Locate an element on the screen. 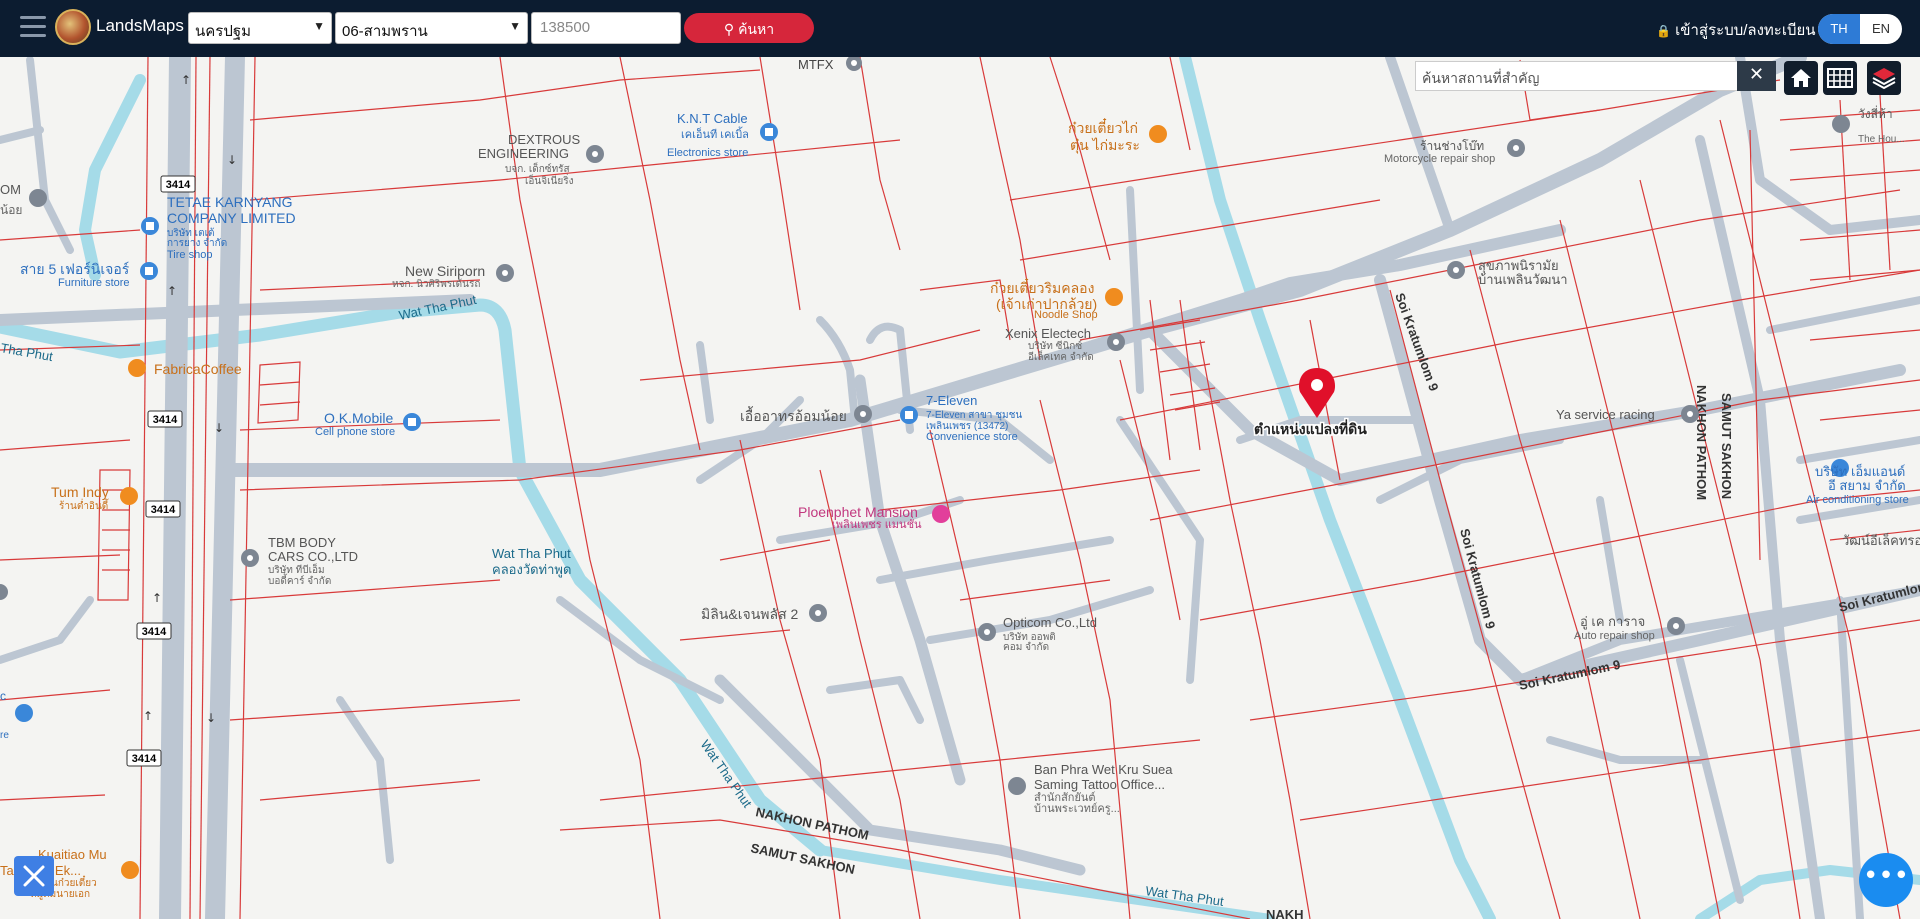  poi-tetae-1: TETAE KARNYANG is located at coordinates (230, 202).